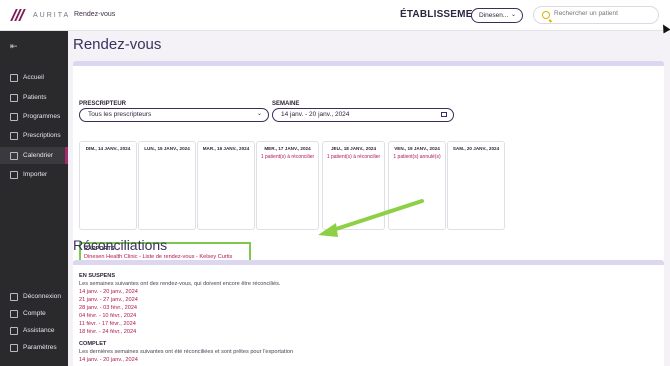  I want to click on sidebar-item-parametres: Paramètres, so click(34, 347).